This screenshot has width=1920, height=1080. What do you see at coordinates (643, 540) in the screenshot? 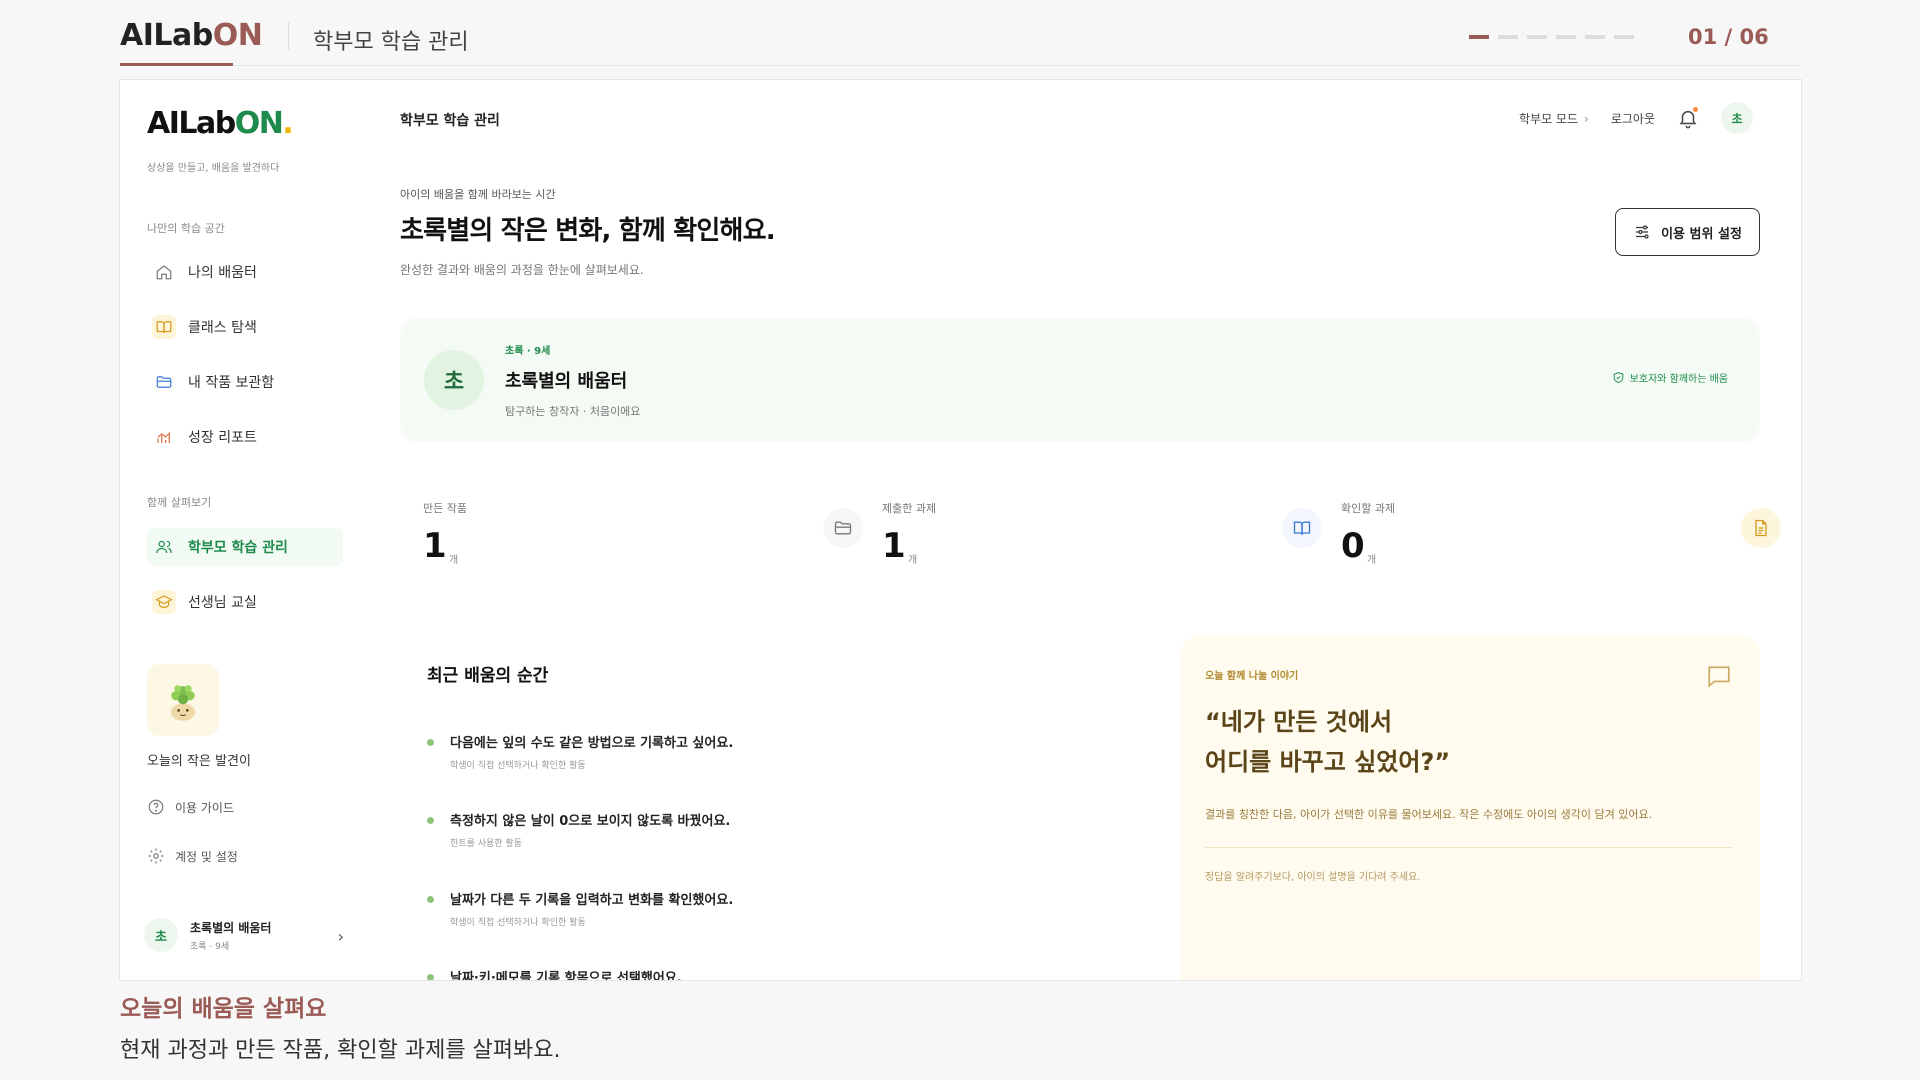
I see `stat-works: 만든 작품 1 개` at bounding box center [643, 540].